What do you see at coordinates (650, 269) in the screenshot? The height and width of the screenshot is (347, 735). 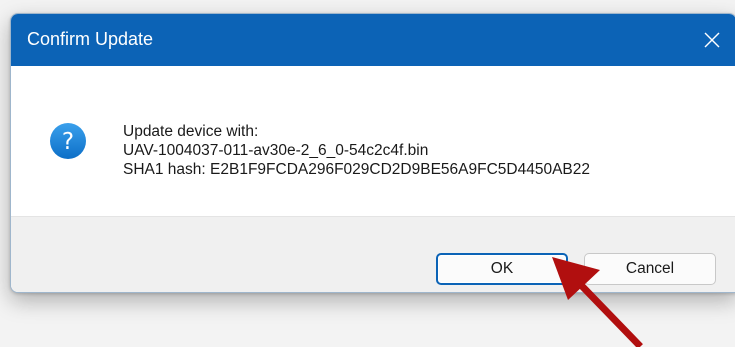 I see `cancel-button: Cancel` at bounding box center [650, 269].